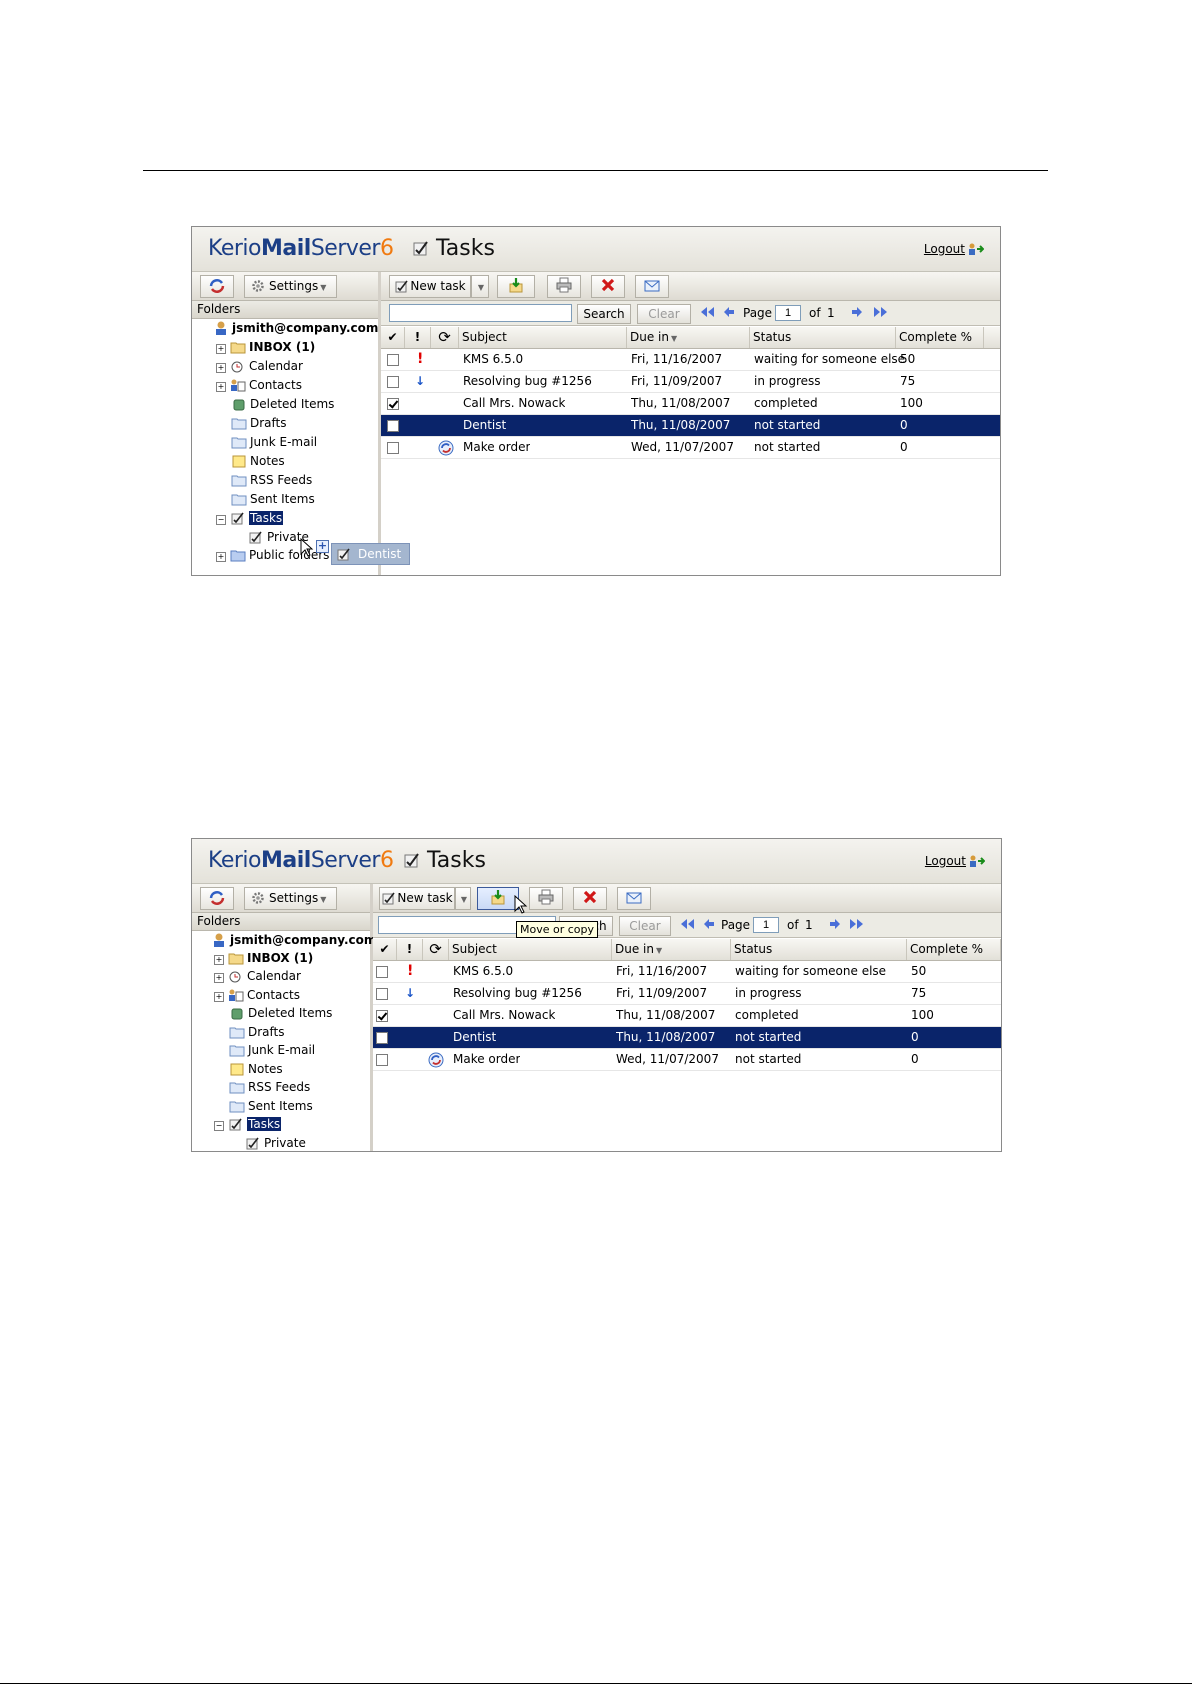  What do you see at coordinates (480, 313) in the screenshot?
I see `search-input` at bounding box center [480, 313].